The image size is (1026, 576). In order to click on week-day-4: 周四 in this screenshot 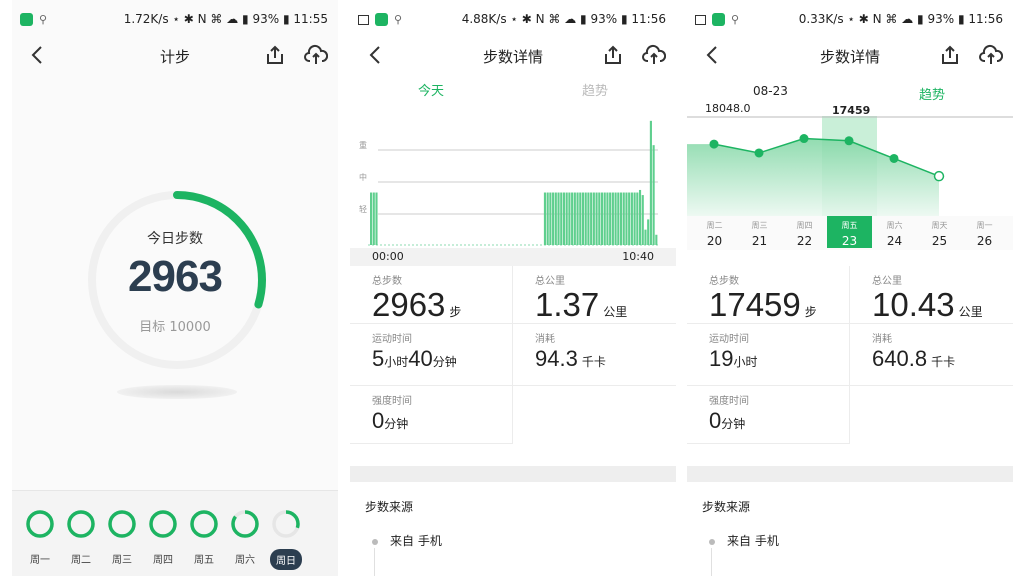, I will do `click(163, 538)`.